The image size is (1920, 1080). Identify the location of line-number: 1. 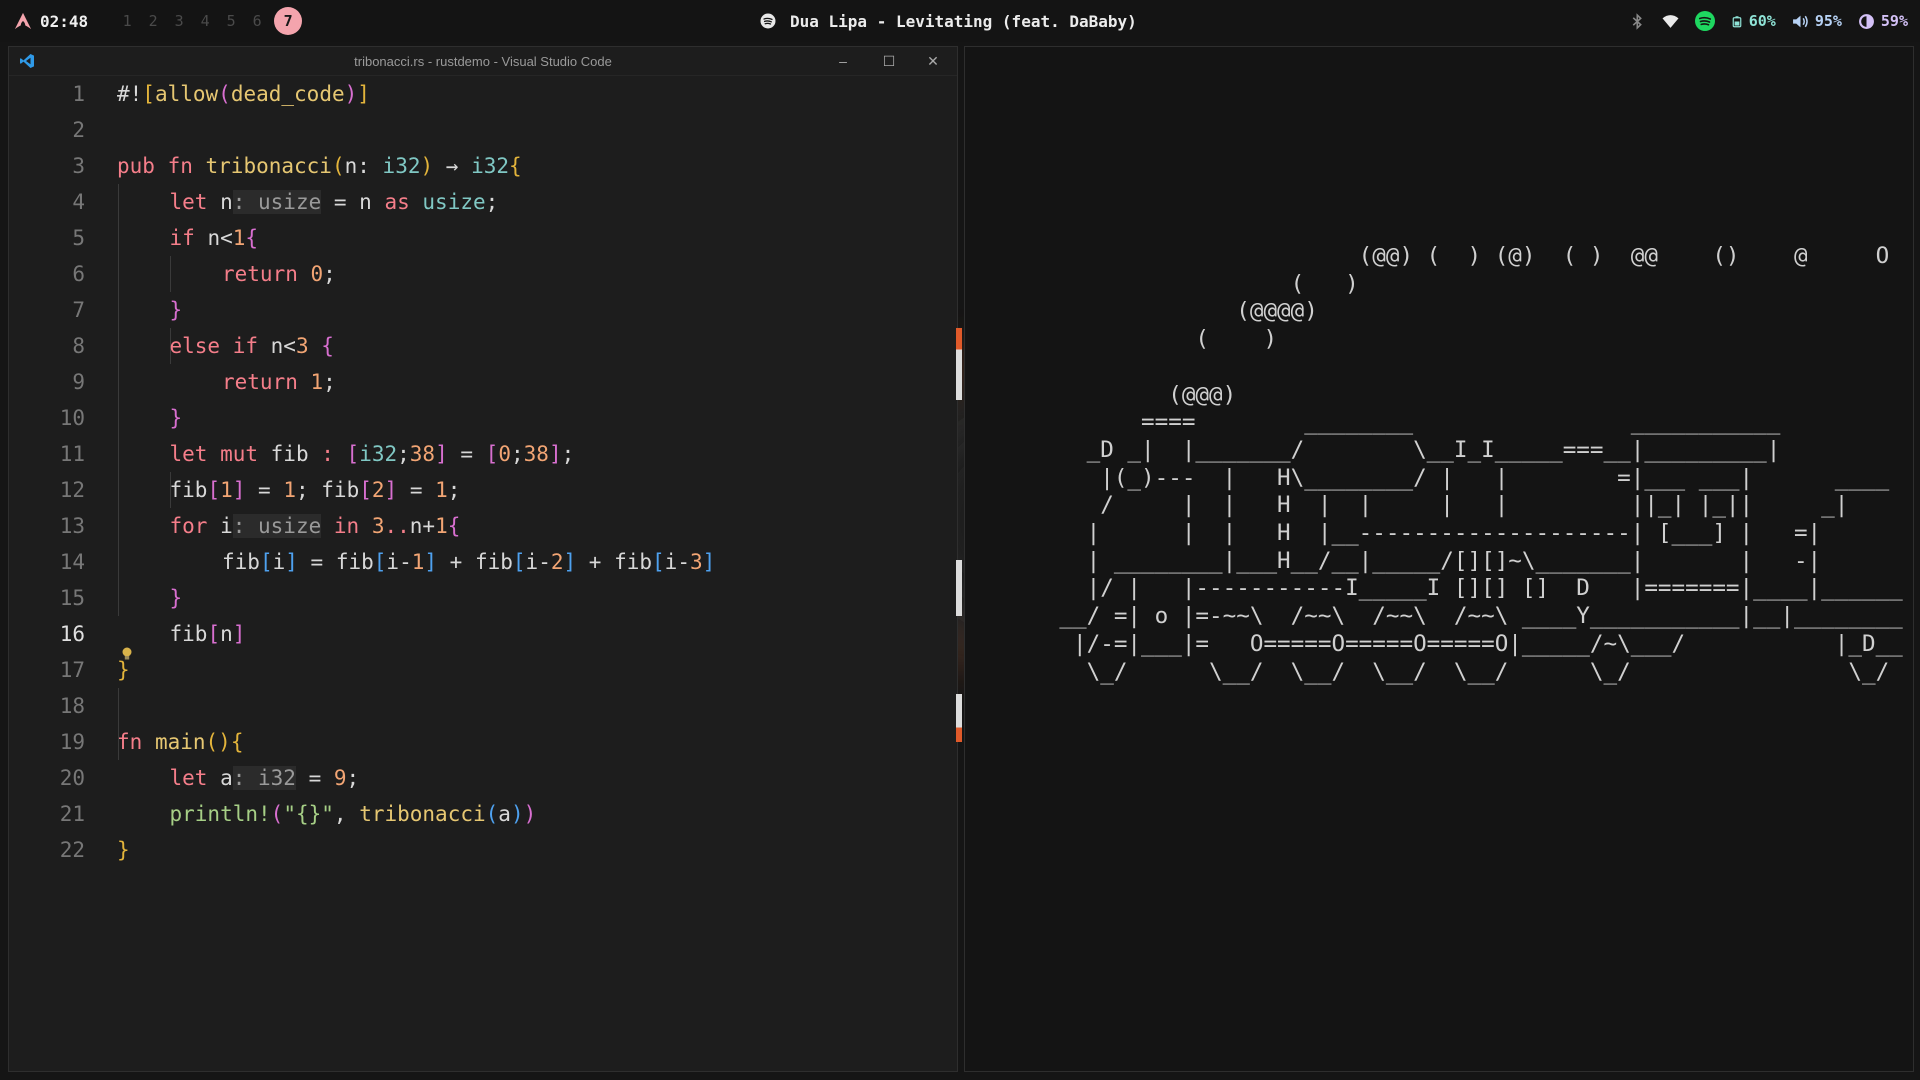
(78, 94).